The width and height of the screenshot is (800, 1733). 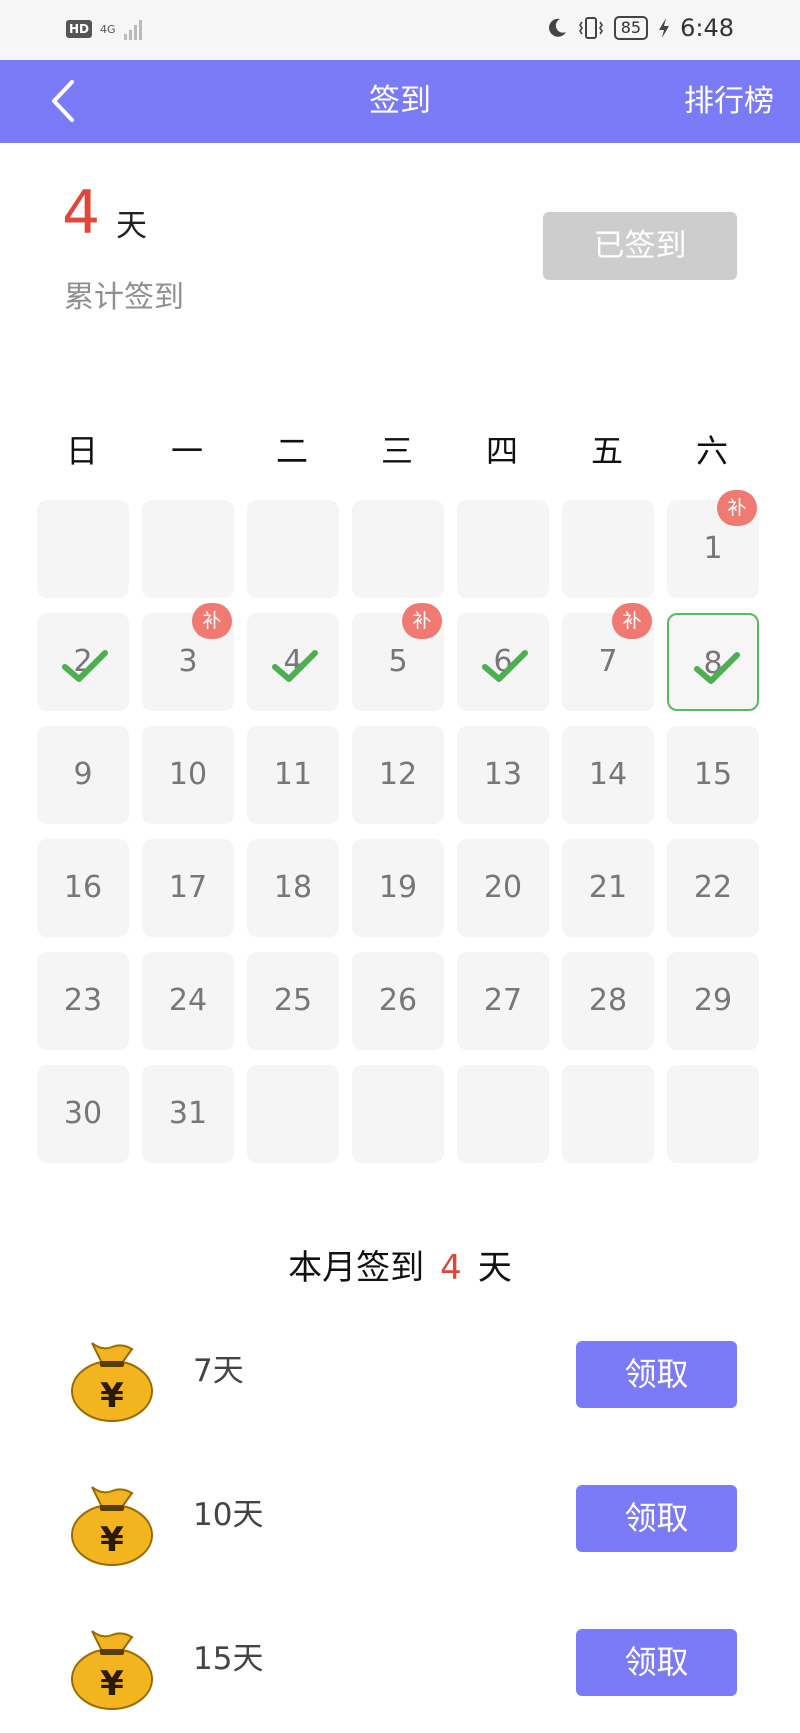 What do you see at coordinates (188, 657) in the screenshot?
I see `calendar-day-3: 3补` at bounding box center [188, 657].